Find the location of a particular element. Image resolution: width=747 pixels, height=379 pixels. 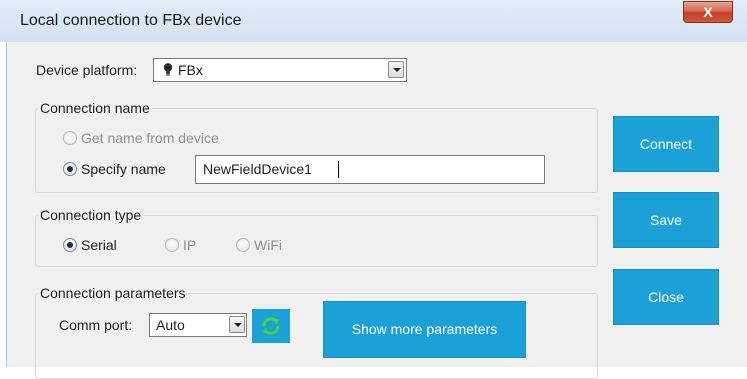

refresh-button is located at coordinates (271, 326).